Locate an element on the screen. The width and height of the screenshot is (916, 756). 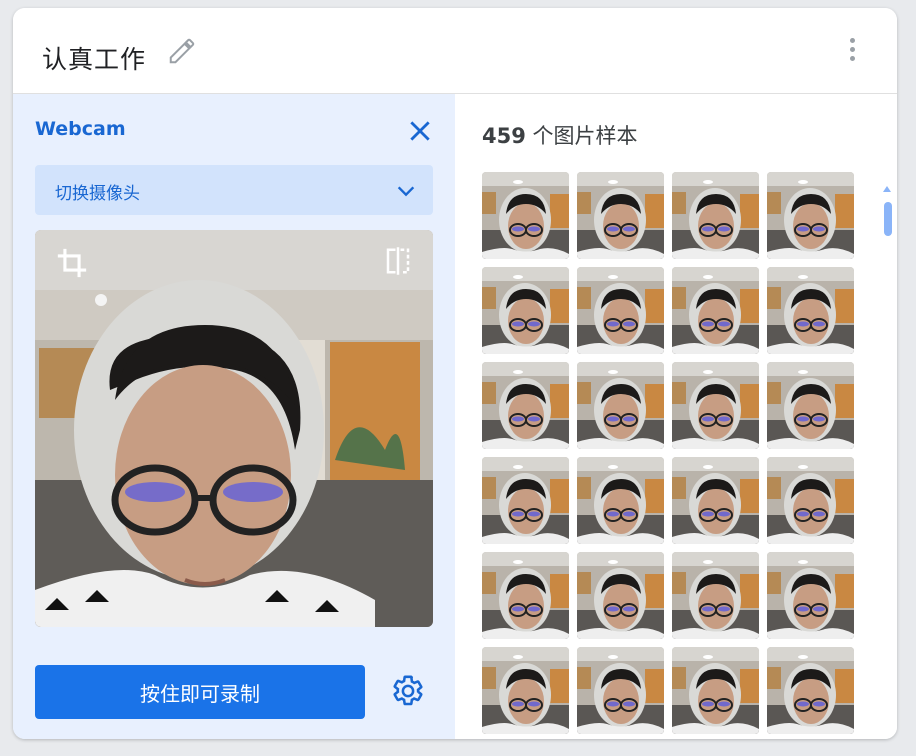
card-header: 认真工作 is located at coordinates (455, 51).